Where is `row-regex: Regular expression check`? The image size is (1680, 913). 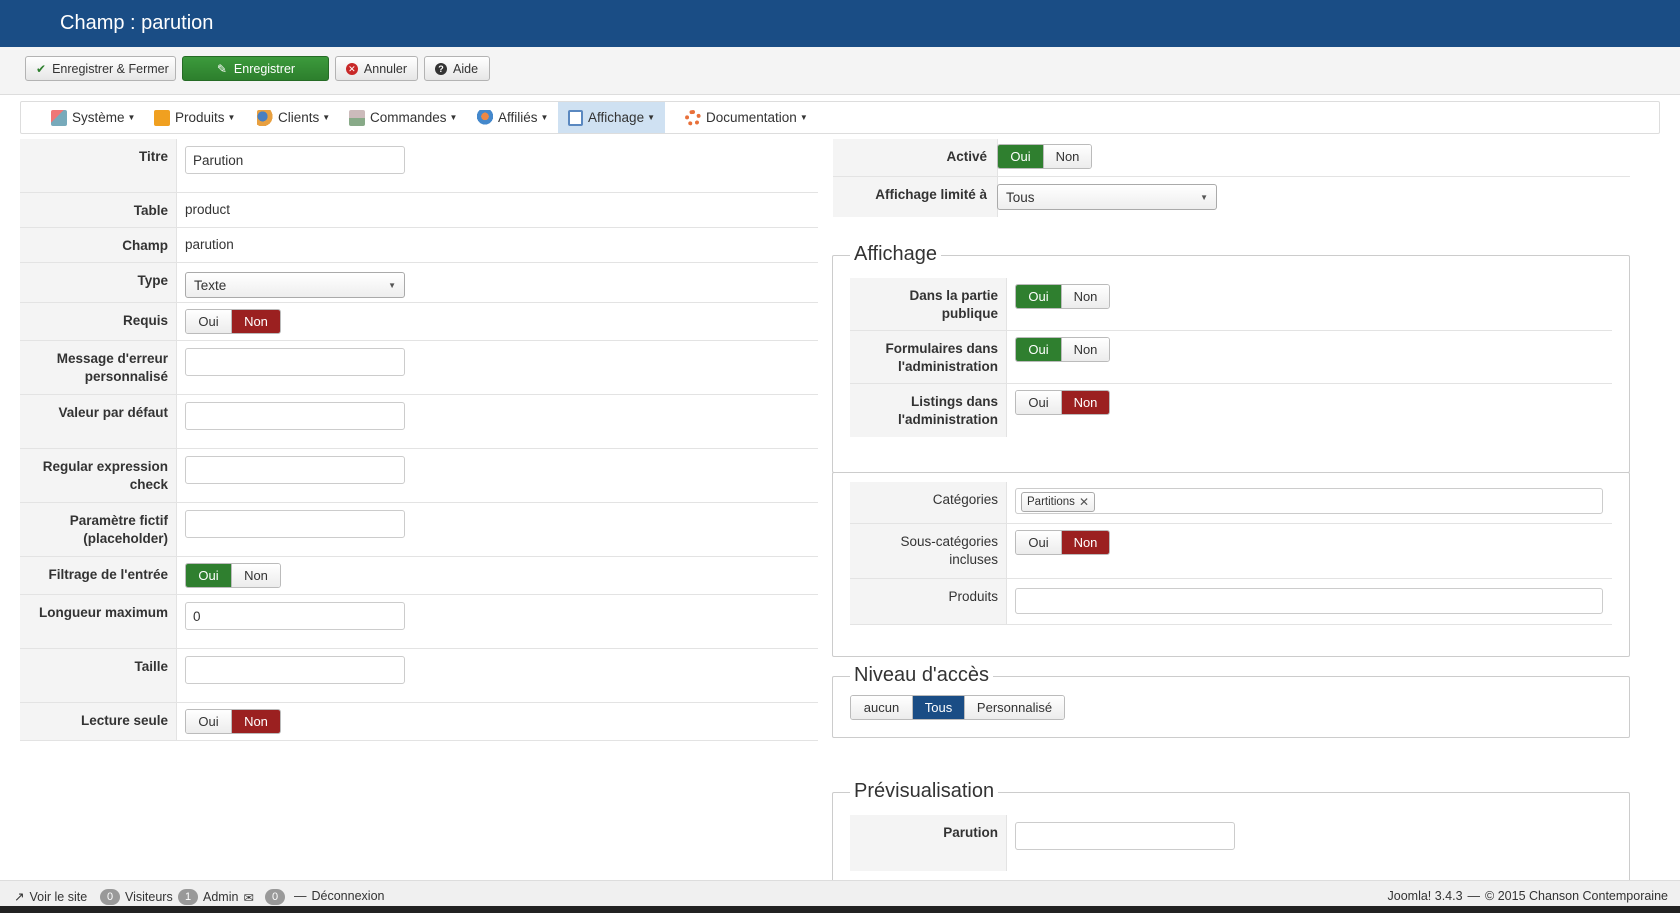 row-regex: Regular expression check is located at coordinates (419, 476).